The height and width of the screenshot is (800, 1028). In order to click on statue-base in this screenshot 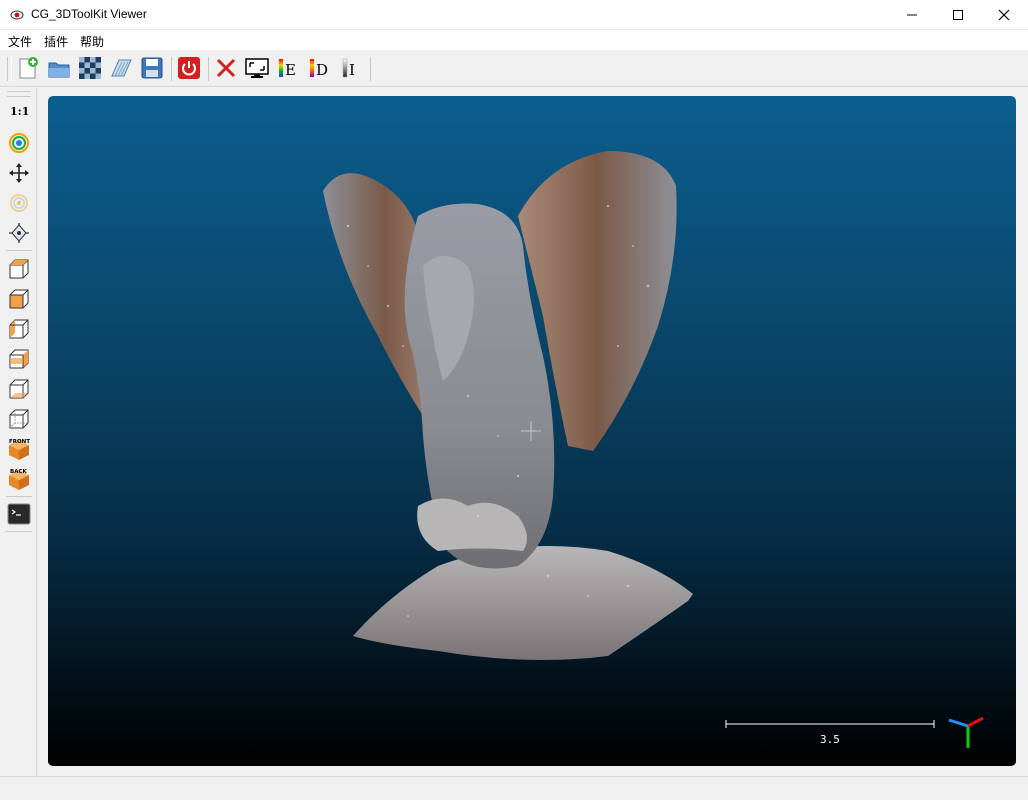, I will do `click(523, 603)`.